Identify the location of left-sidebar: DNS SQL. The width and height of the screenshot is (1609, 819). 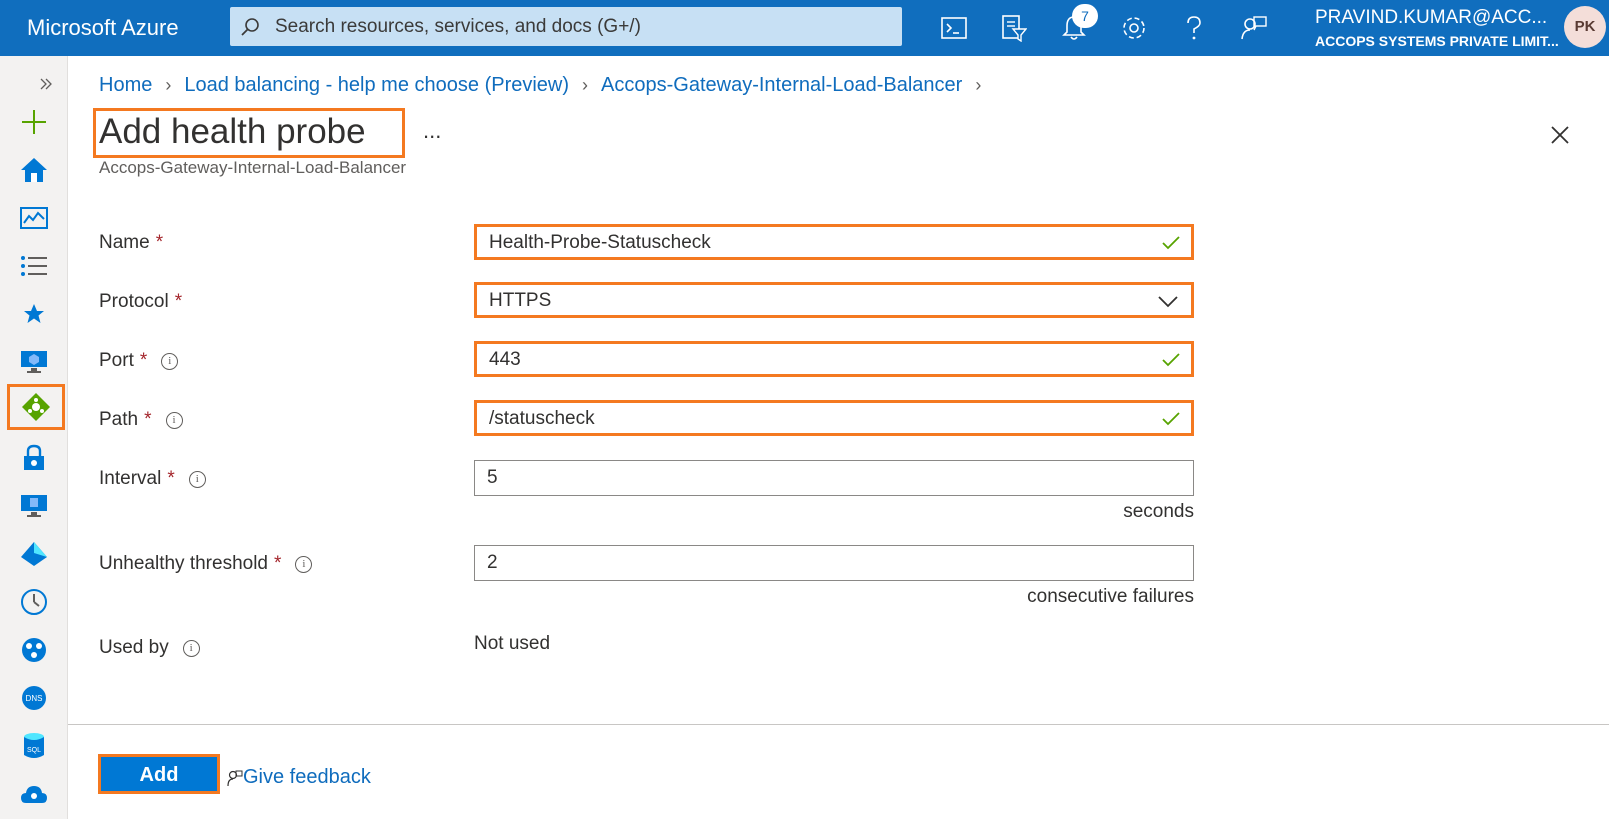
(34, 437).